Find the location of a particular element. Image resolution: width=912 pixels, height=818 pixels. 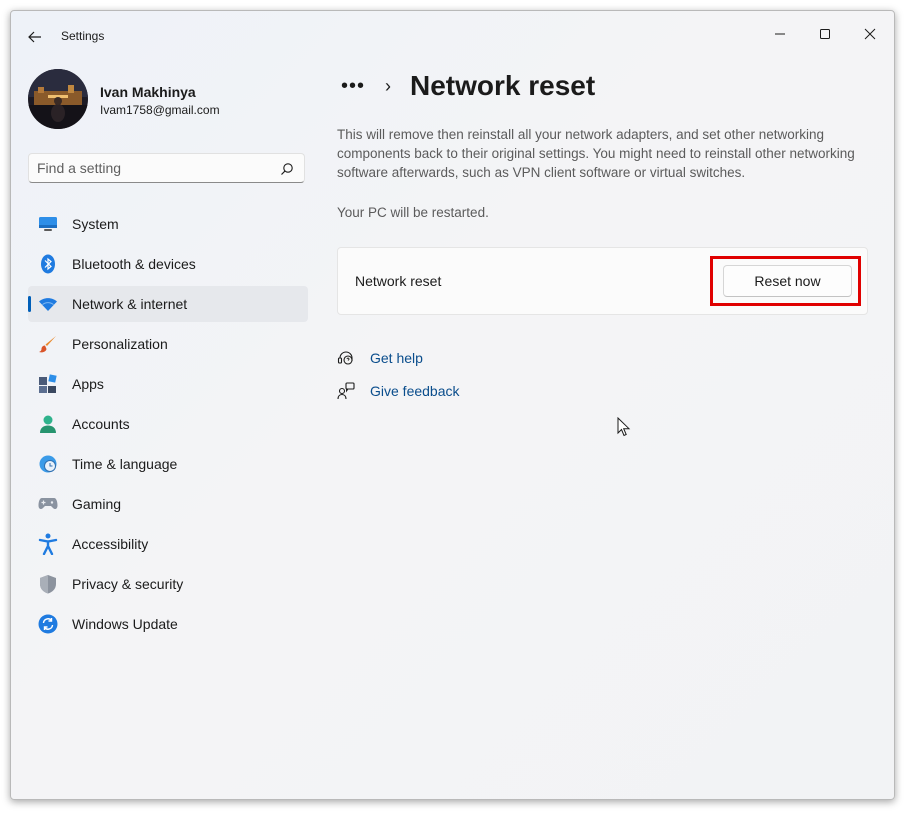

shield-icon is located at coordinates (48, 584).